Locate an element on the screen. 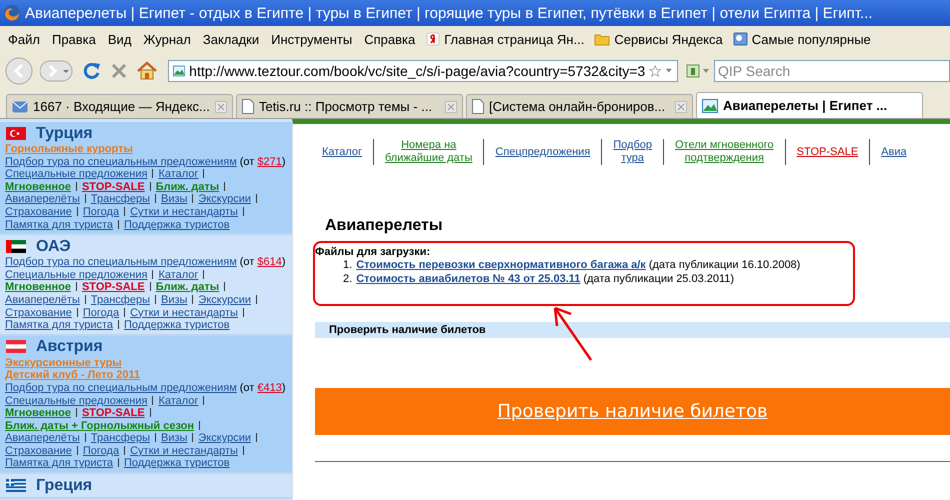 This screenshot has width=950, height=500. menu-item: Файл is located at coordinates (24, 39).